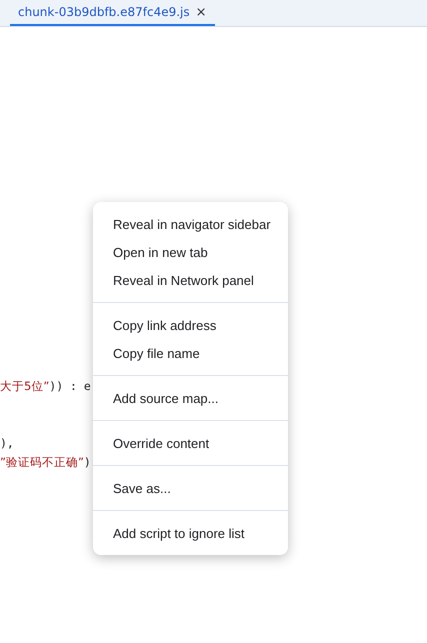 The width and height of the screenshot is (427, 643). Describe the element at coordinates (190, 533) in the screenshot. I see `menu-item: Add script to ignore list` at that location.